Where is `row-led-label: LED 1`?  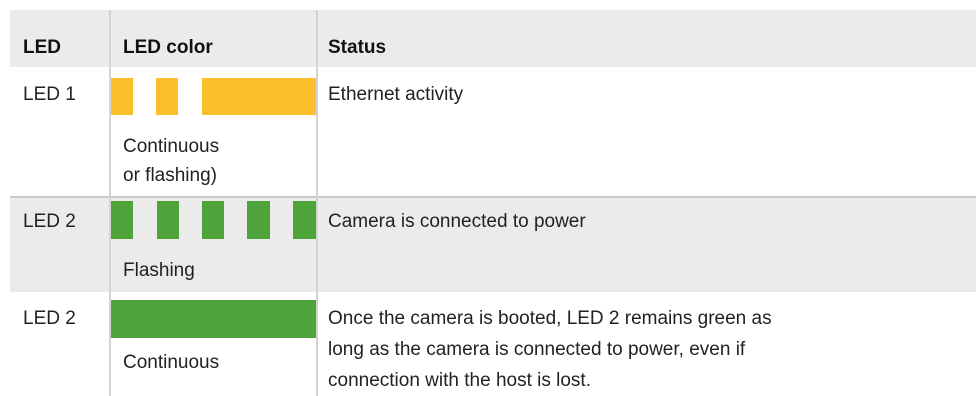 row-led-label: LED 1 is located at coordinates (49, 94).